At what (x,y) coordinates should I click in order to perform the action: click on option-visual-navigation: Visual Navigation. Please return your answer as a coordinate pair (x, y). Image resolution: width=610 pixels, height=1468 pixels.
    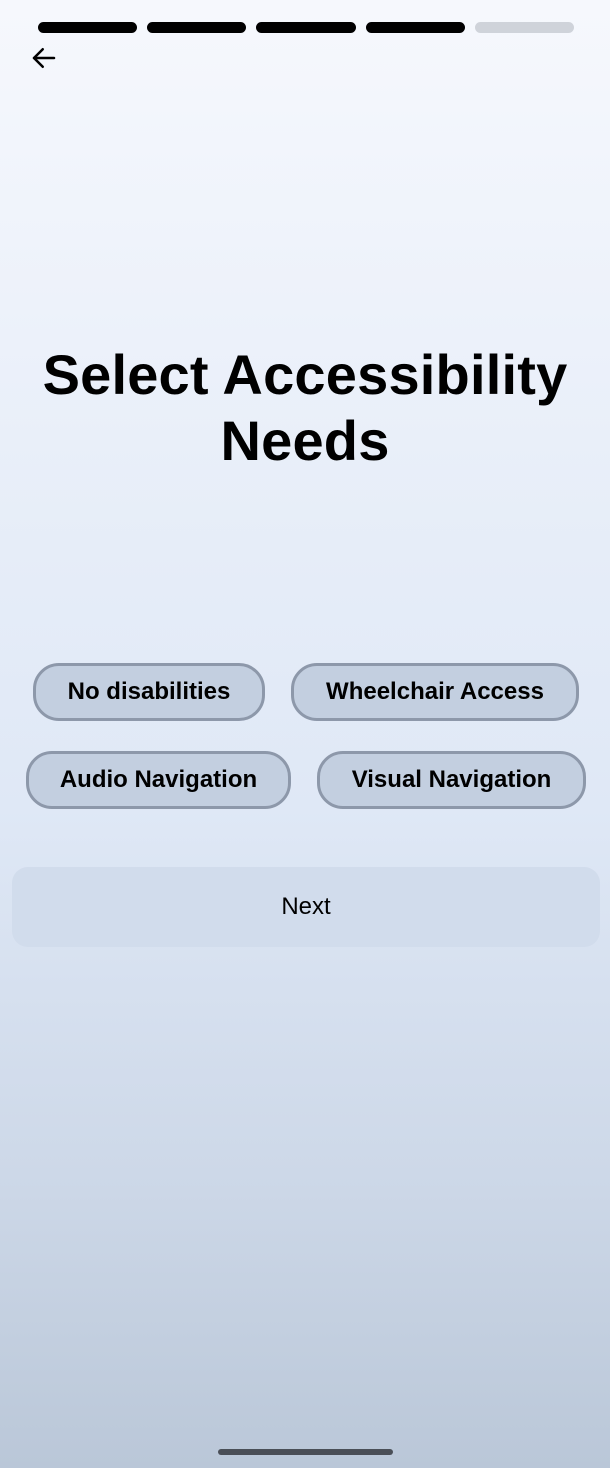
    Looking at the image, I should click on (451, 780).